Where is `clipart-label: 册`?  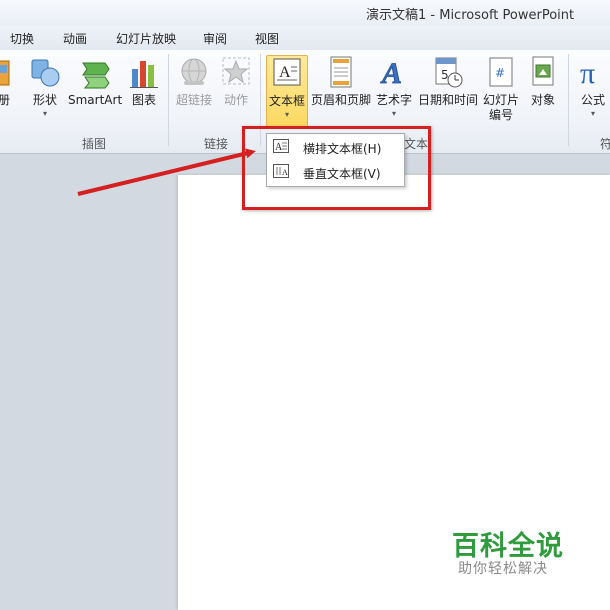 clipart-label: 册 is located at coordinates (5, 100).